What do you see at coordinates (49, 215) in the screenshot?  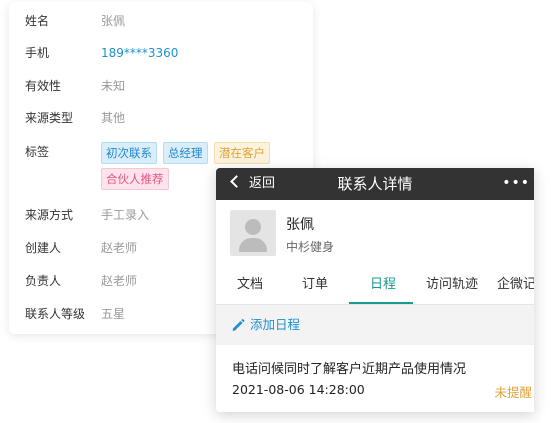 I see `field-label: 来源方式` at bounding box center [49, 215].